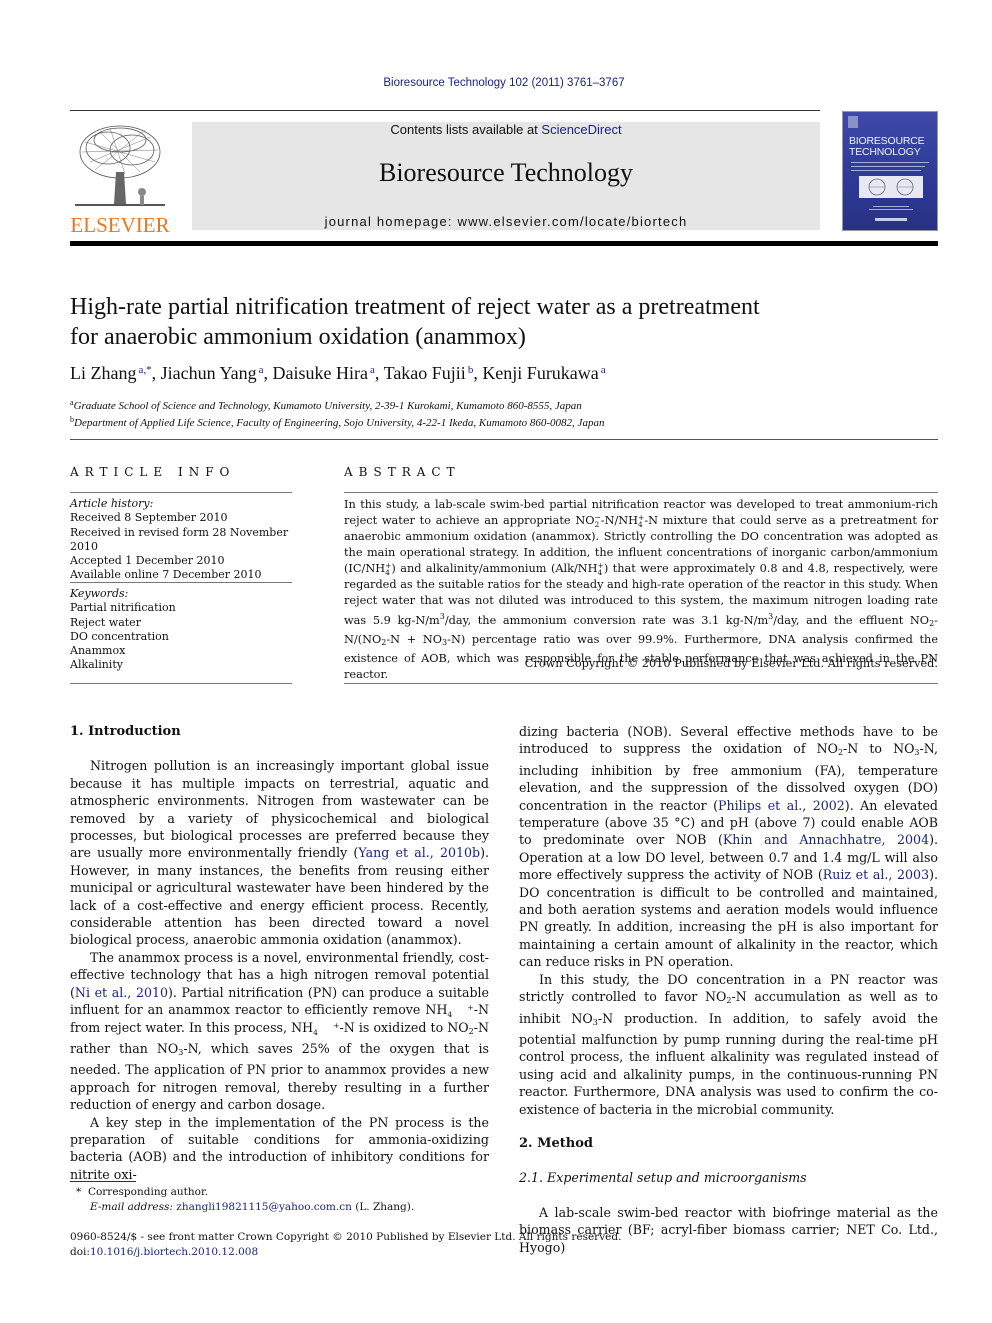 Image resolution: width=992 pixels, height=1323 pixels. Describe the element at coordinates (556, 1143) in the screenshot. I see `section-heading: 2. Method` at that location.